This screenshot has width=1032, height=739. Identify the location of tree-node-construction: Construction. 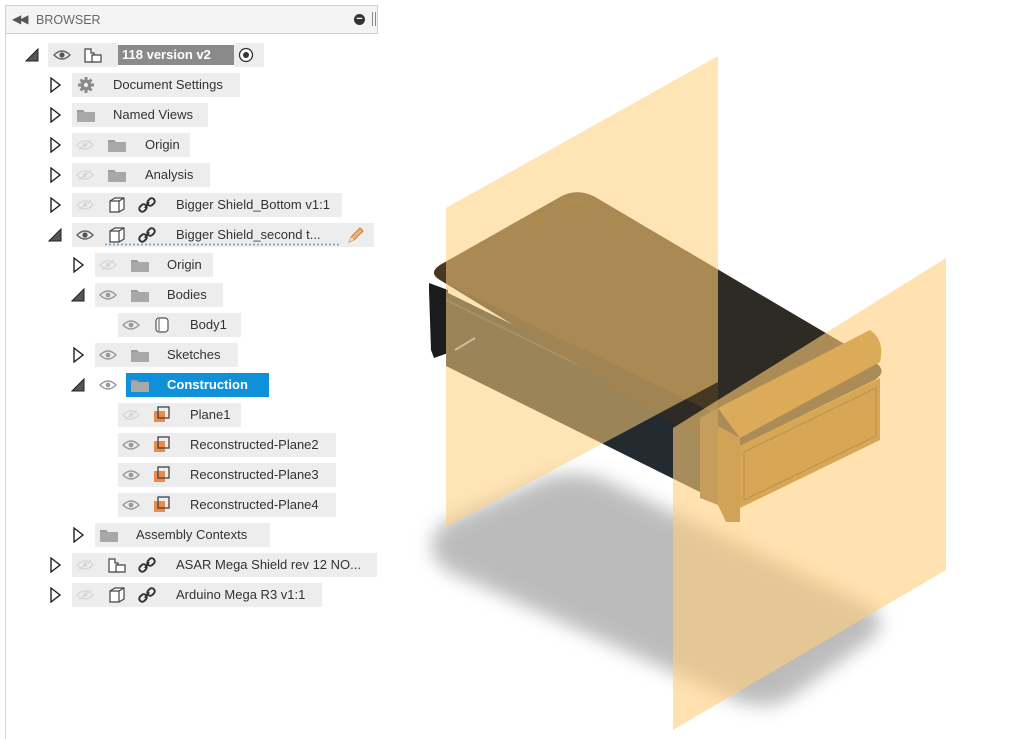
(190, 385).